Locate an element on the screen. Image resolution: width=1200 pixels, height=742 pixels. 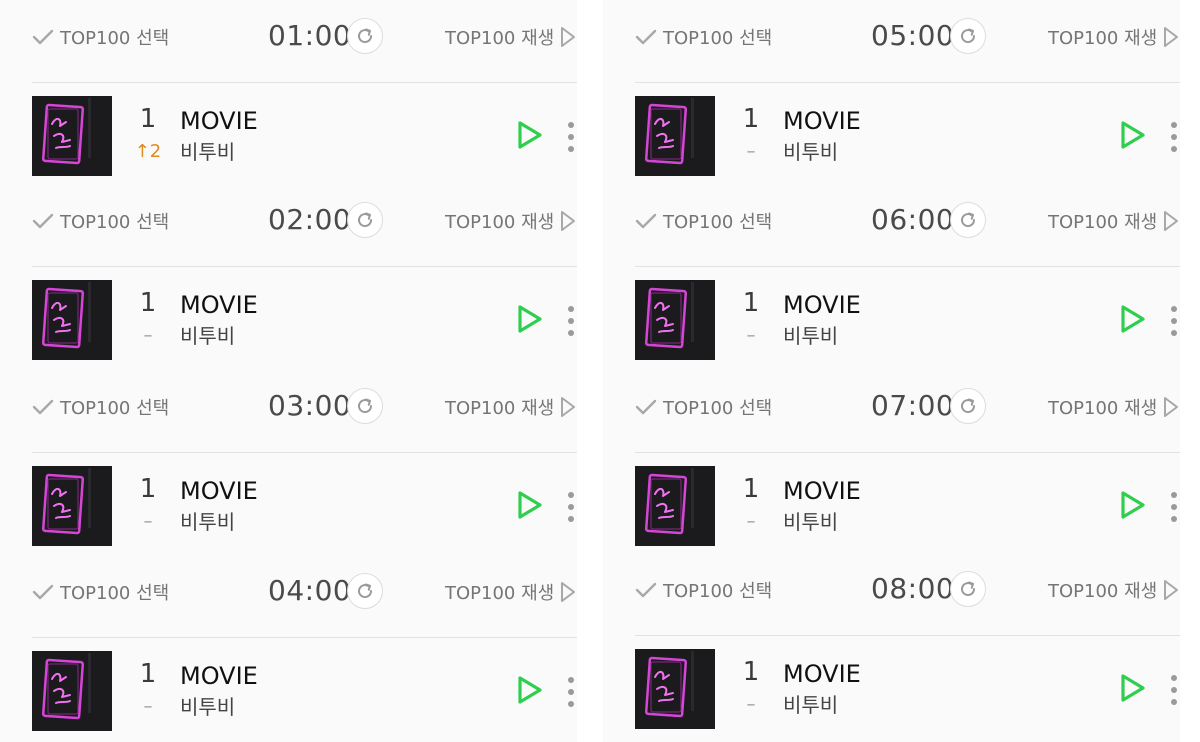
rank-change: – is located at coordinates (751, 704).